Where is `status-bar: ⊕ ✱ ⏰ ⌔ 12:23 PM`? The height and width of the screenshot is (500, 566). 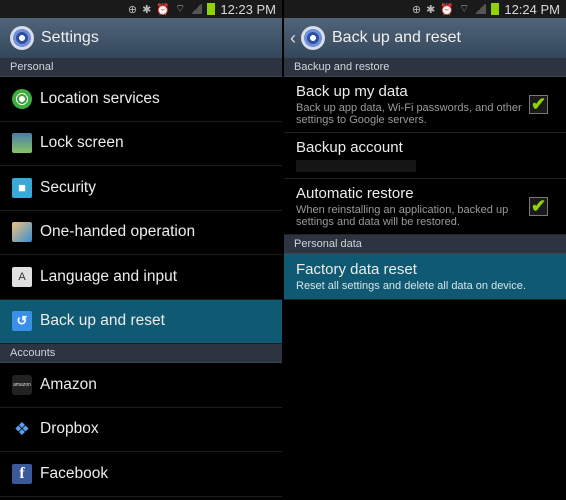
status-bar: ⊕ ✱ ⏰ ⌔ 12:23 PM is located at coordinates (141, 9).